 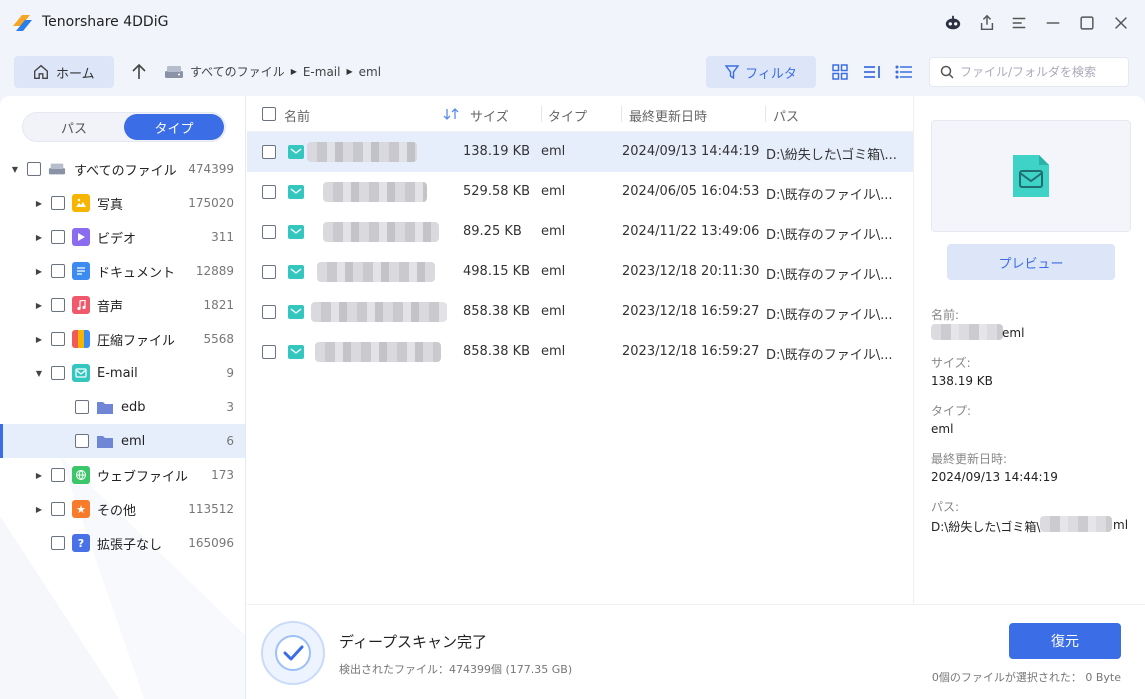 I want to click on arrow-up-icon, so click(x=139, y=71).